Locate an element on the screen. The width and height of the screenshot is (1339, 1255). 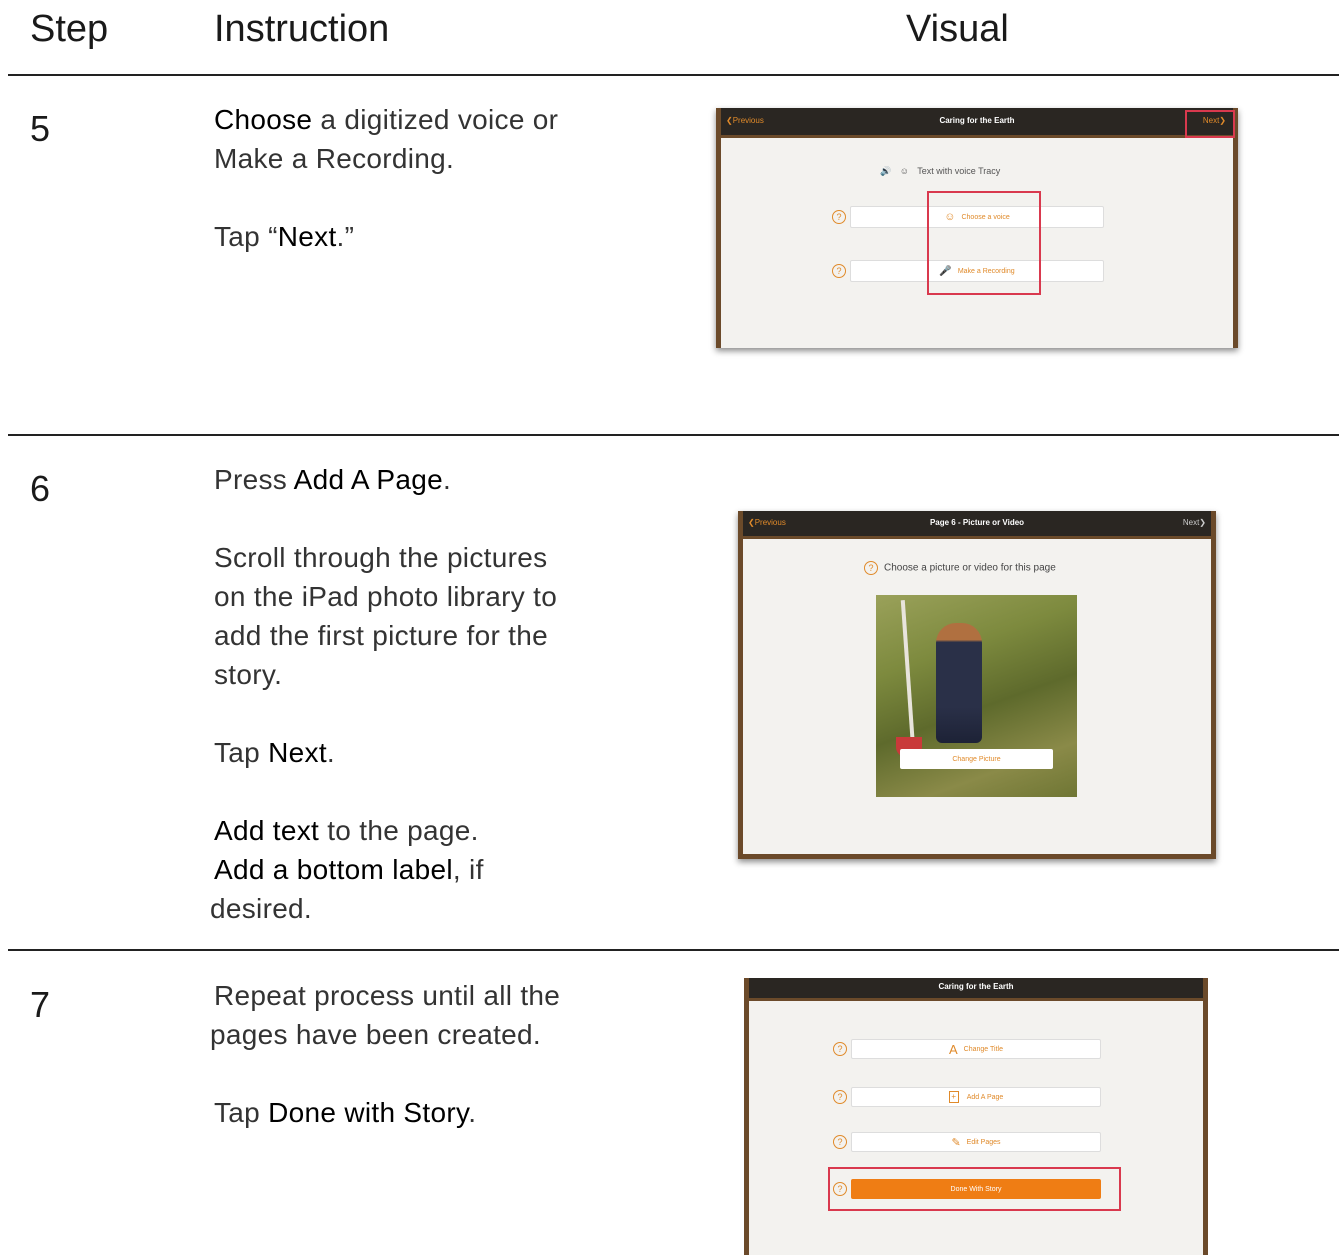
toolbar: ❮Previous Caring for the Earth Next❯ is located at coordinates (977, 123).